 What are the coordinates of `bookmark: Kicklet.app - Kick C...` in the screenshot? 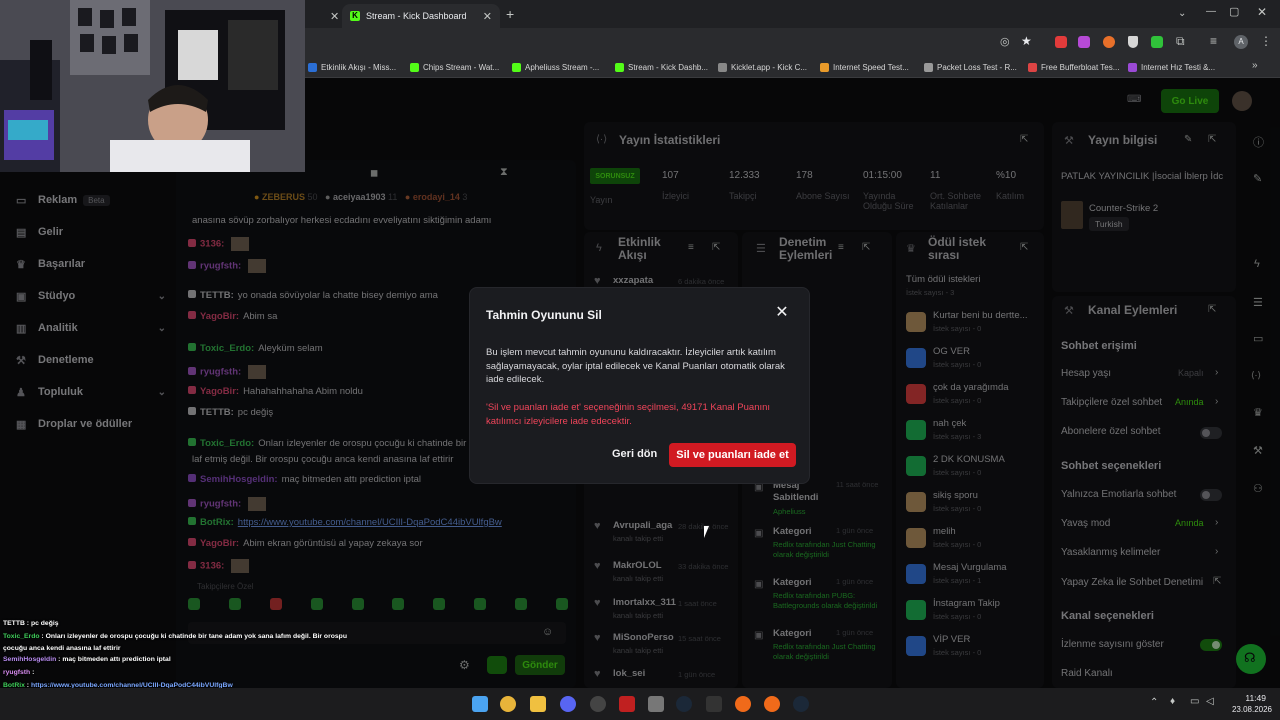 It's located at (762, 67).